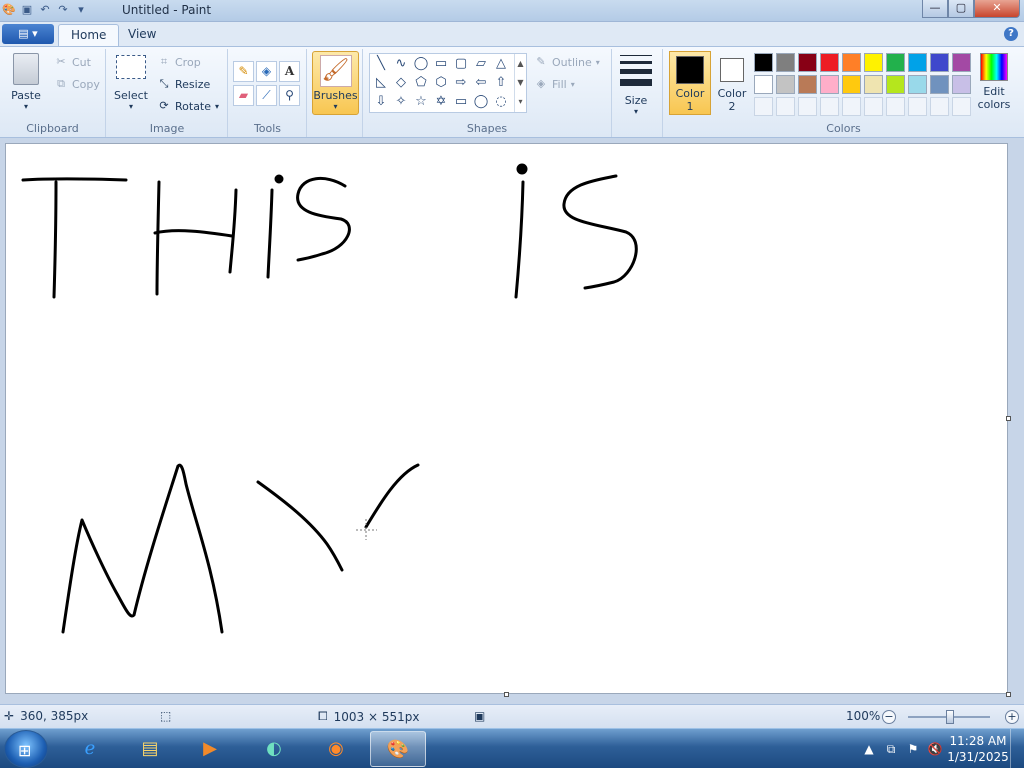 The height and width of the screenshot is (768, 1024). I want to click on text-icon: A, so click(289, 71).